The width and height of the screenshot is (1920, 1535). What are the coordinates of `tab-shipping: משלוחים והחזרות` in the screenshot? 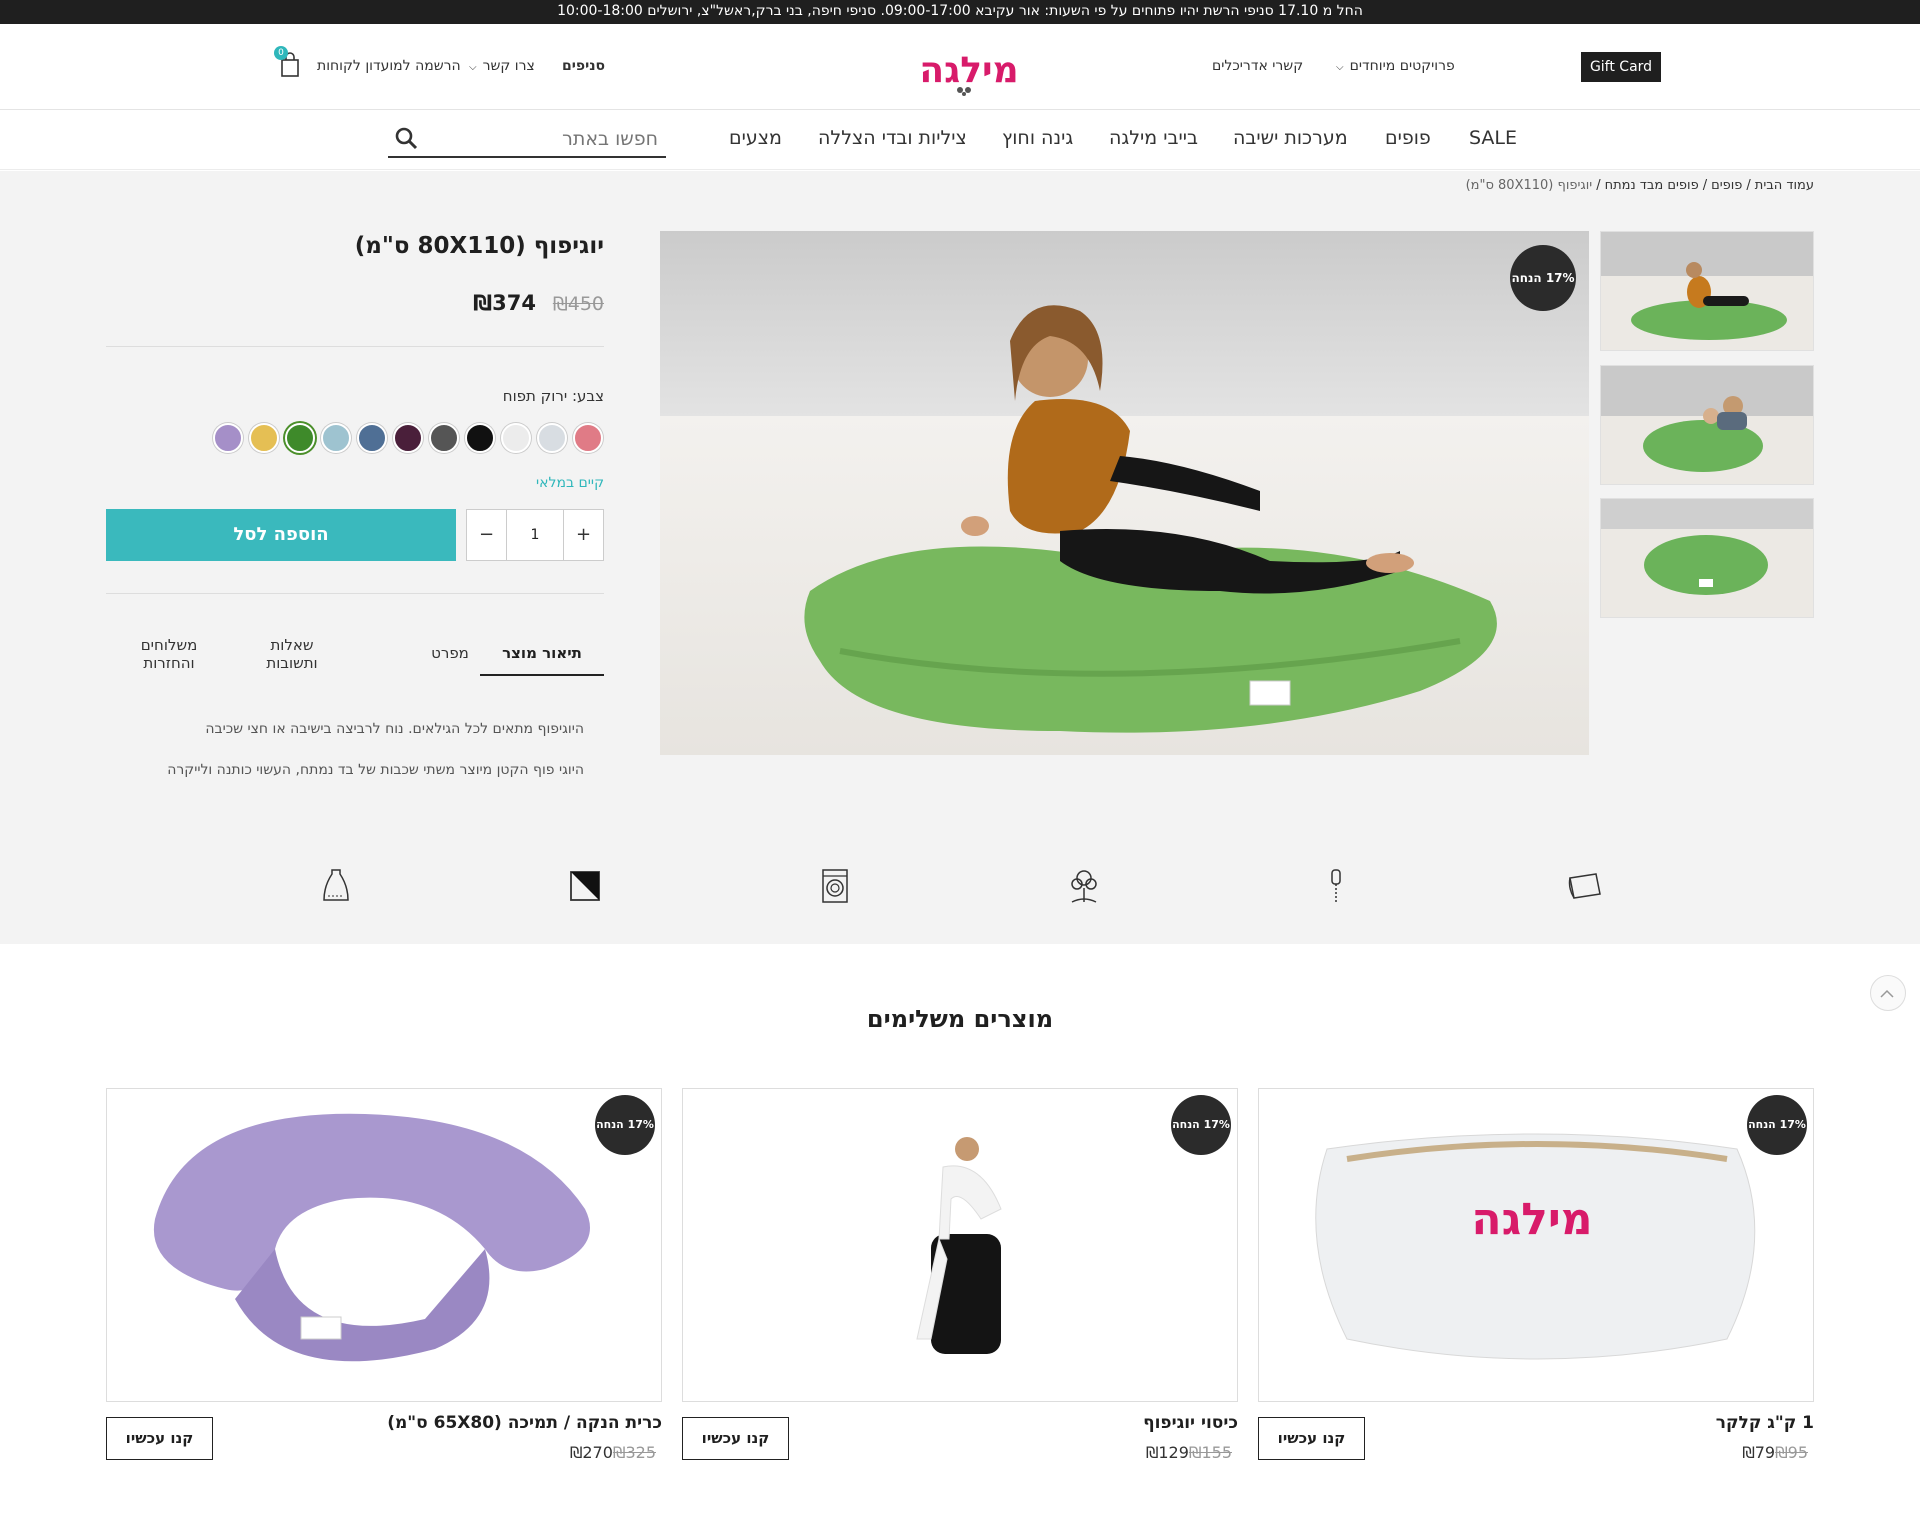 It's located at (169, 654).